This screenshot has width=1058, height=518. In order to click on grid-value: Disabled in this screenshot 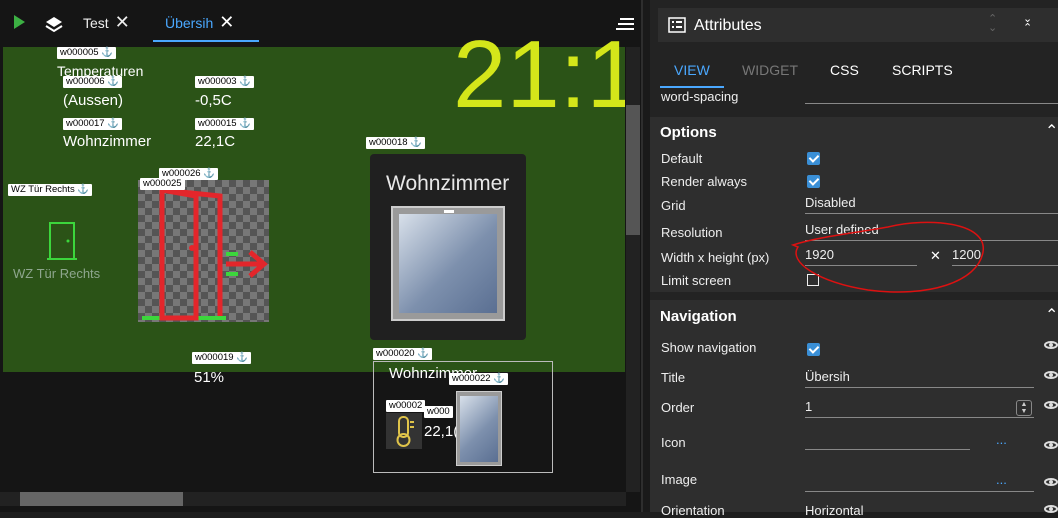, I will do `click(830, 202)`.